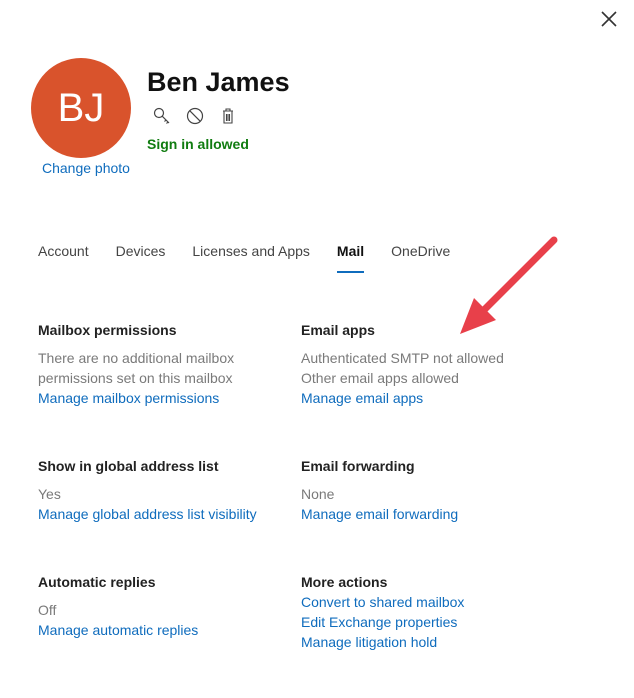  What do you see at coordinates (420, 255) in the screenshot?
I see `tab-onedrive: OneDrive` at bounding box center [420, 255].